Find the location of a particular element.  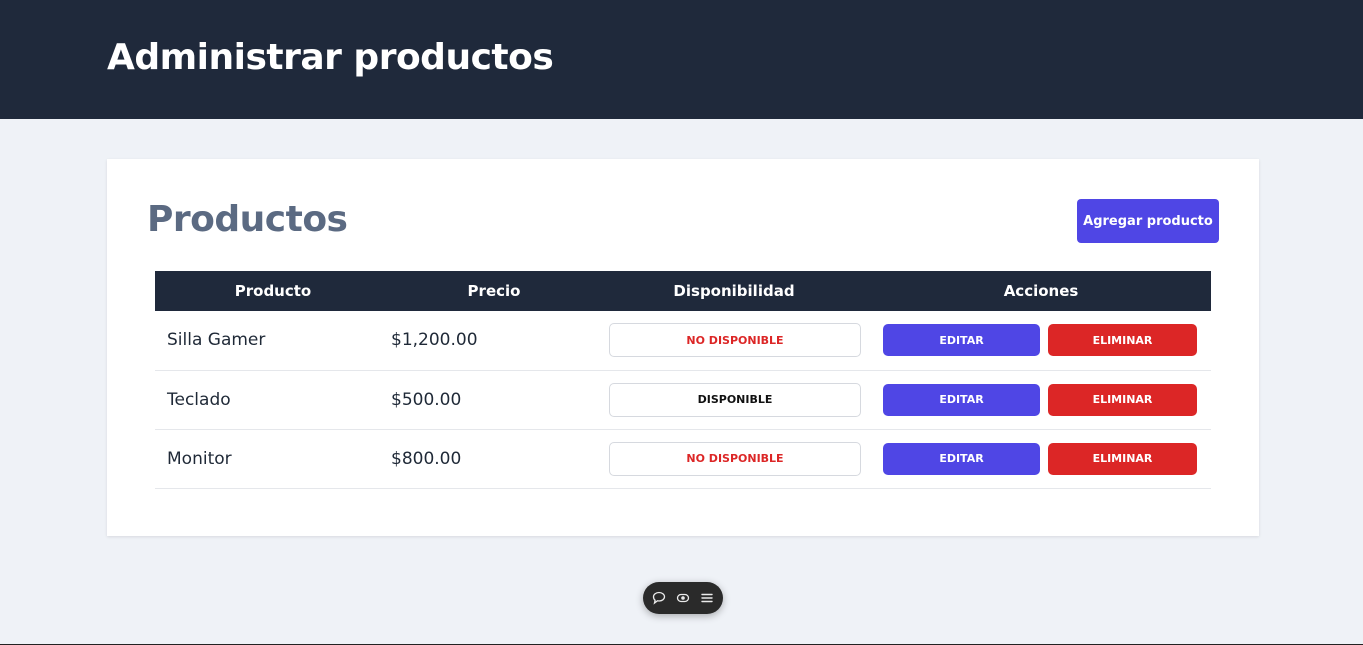

product-name: Silla Gamer is located at coordinates (216, 340).